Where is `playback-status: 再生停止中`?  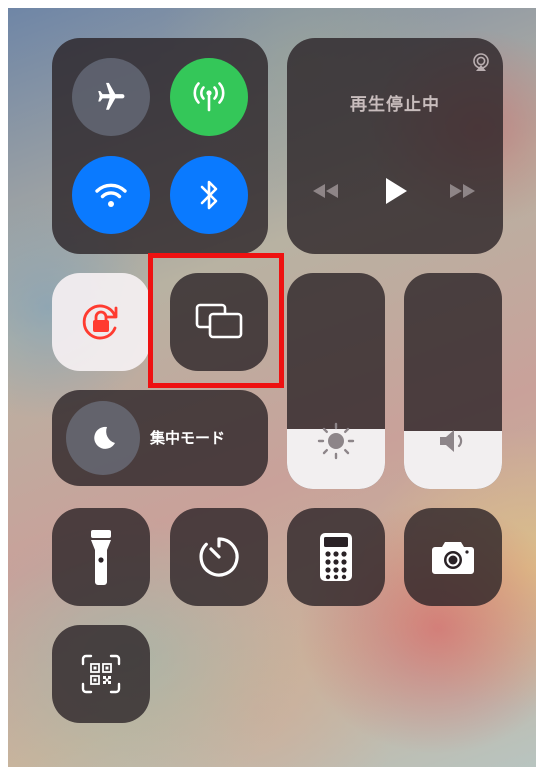 playback-status: 再生停止中 is located at coordinates (395, 105).